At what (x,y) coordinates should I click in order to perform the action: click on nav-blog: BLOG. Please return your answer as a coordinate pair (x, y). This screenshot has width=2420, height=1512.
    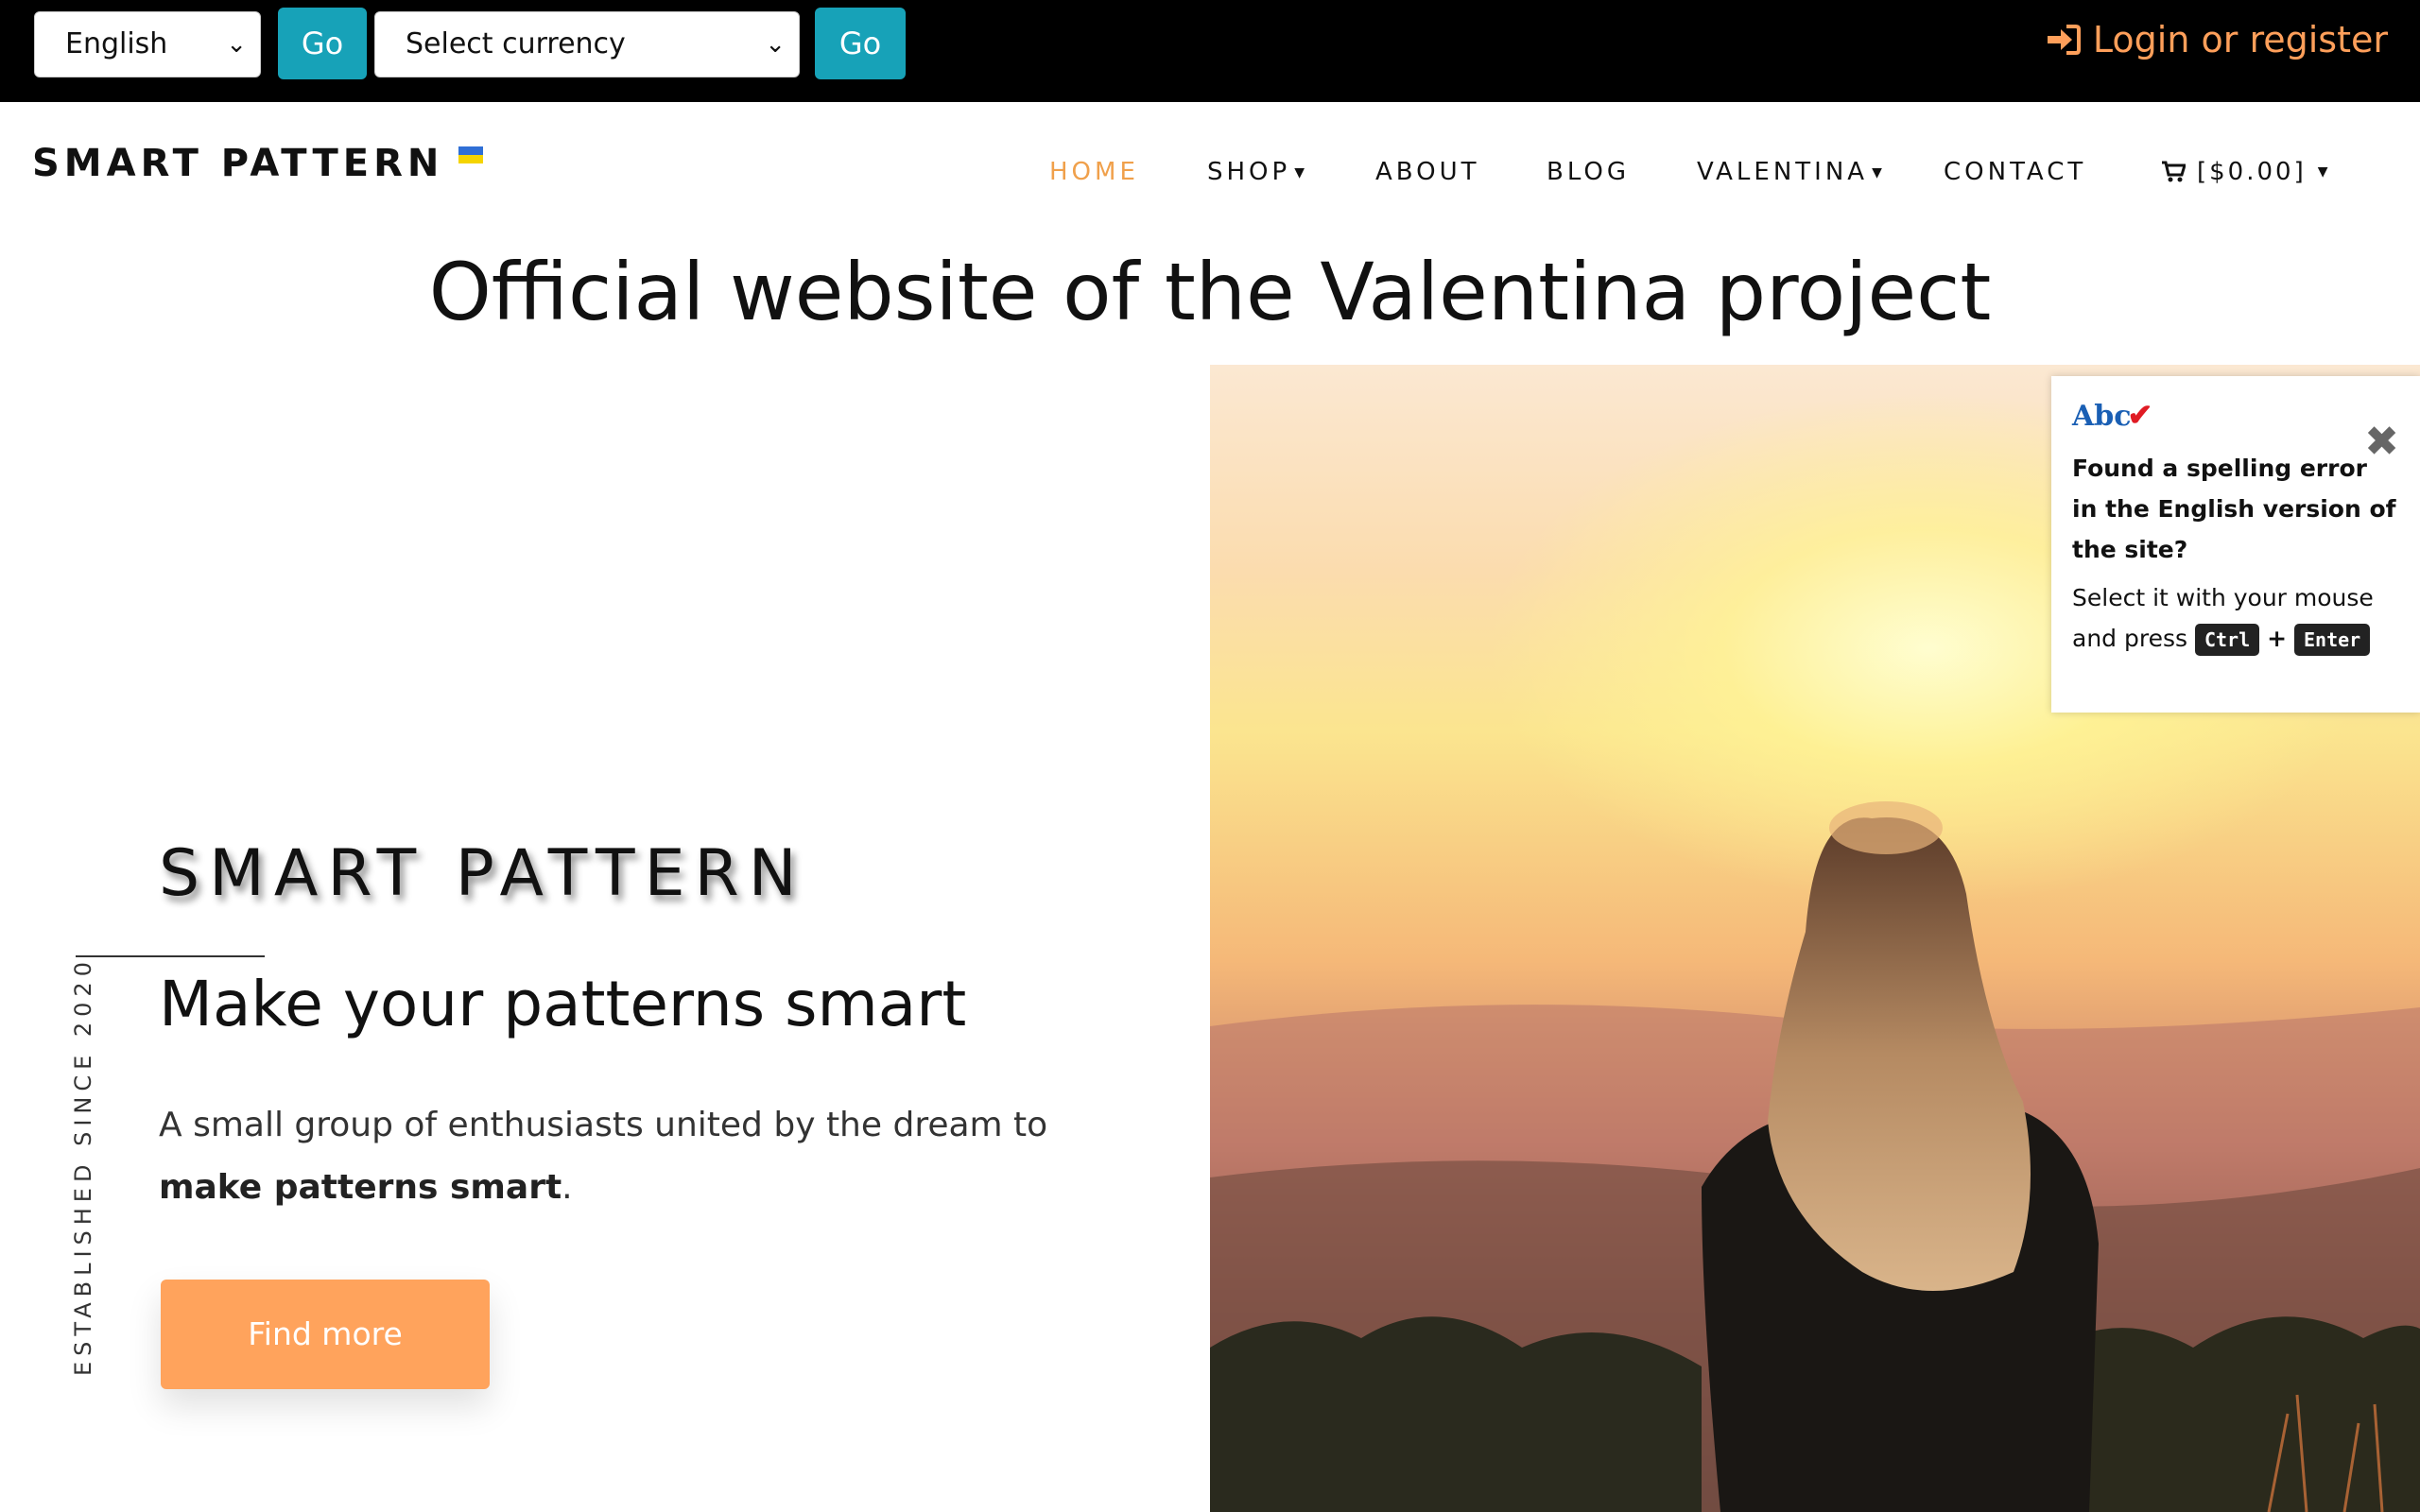
    Looking at the image, I should click on (1588, 172).